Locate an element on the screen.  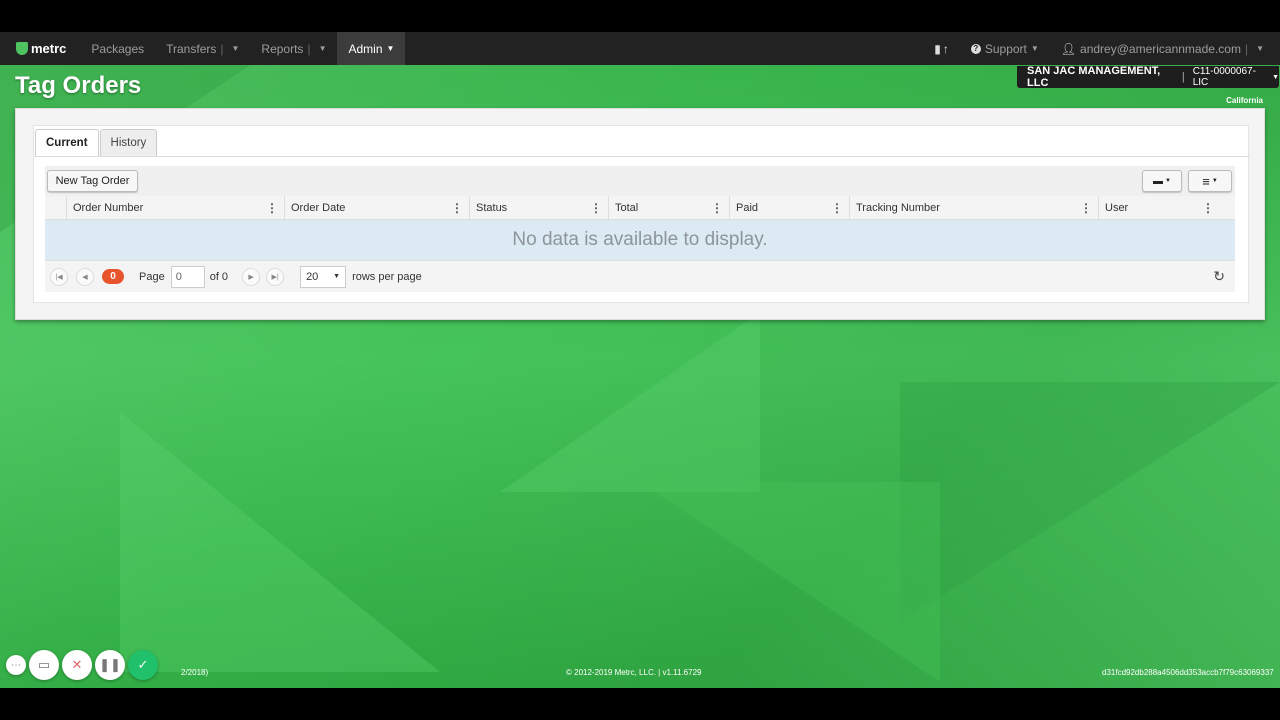
metrc-logo: metrc is located at coordinates (40, 48).